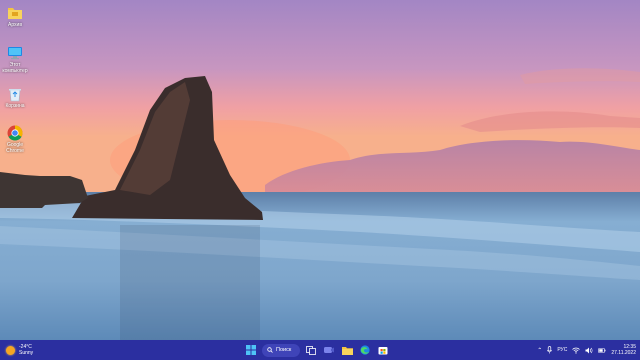 This screenshot has width=640, height=360. What do you see at coordinates (270, 350) in the screenshot?
I see `search-icon` at bounding box center [270, 350].